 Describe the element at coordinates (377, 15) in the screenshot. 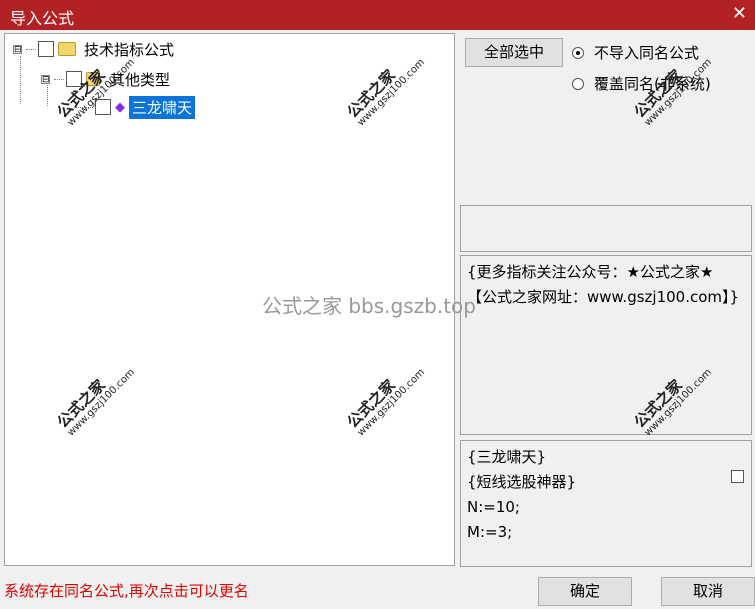

I see `title-bar: 导入公式 ✕` at that location.